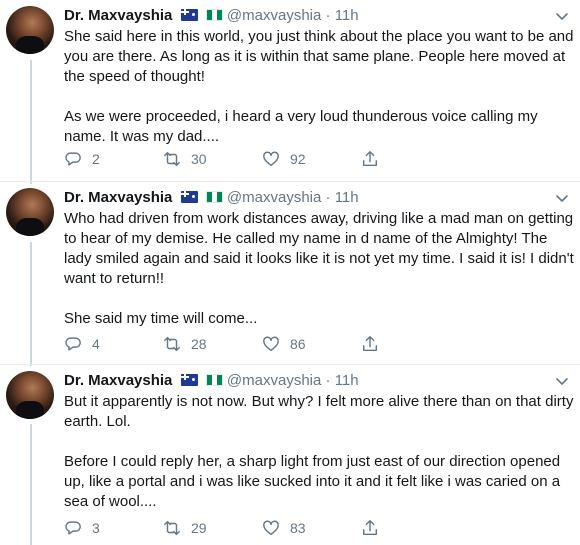  What do you see at coordinates (199, 528) in the screenshot?
I see `retweet-count: 29` at bounding box center [199, 528].